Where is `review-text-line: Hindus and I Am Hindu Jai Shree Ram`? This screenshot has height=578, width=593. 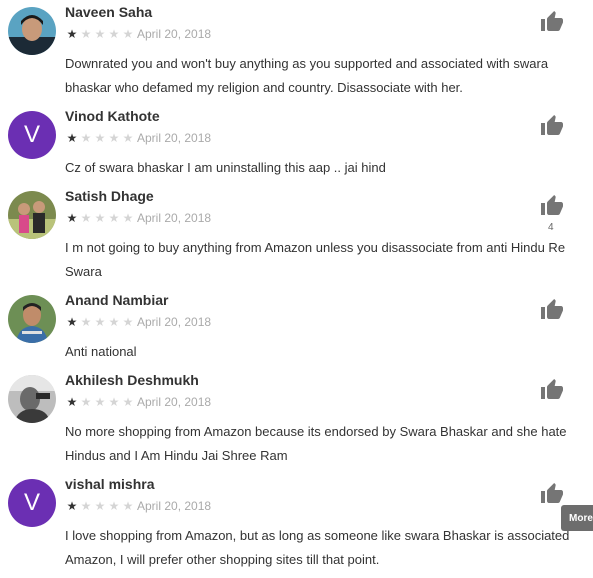
review-text-line: Hindus and I Am Hindu Jai Shree Ram is located at coordinates (176, 455).